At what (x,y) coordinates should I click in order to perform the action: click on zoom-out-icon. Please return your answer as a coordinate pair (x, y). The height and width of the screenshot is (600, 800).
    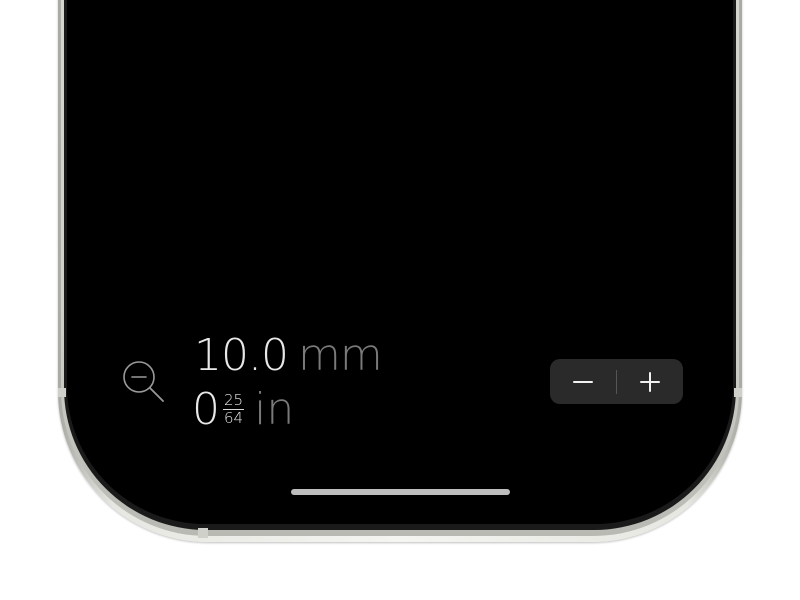
    Looking at the image, I should click on (143, 381).